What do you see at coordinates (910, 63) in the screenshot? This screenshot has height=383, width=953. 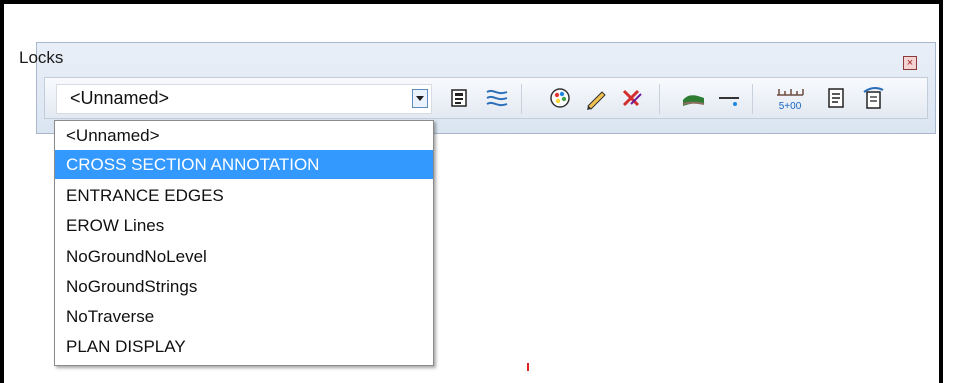 I see `close-button: ×` at bounding box center [910, 63].